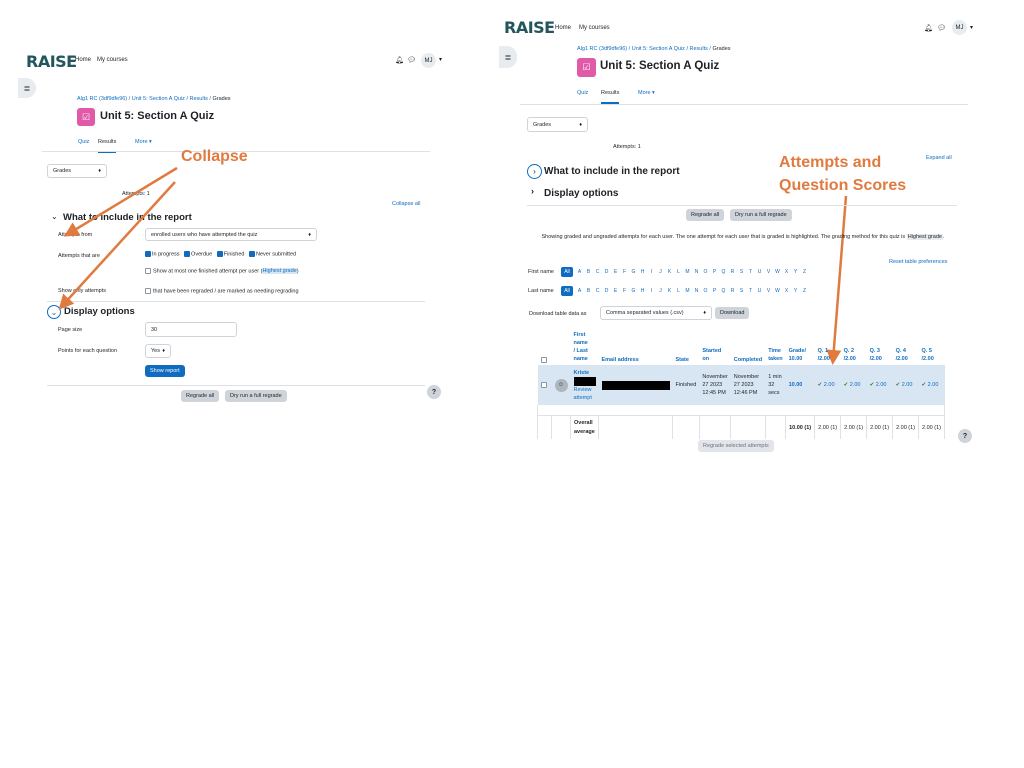  Describe the element at coordinates (931, 385) in the screenshot. I see `row-q5: ✔ 2.00` at that location.